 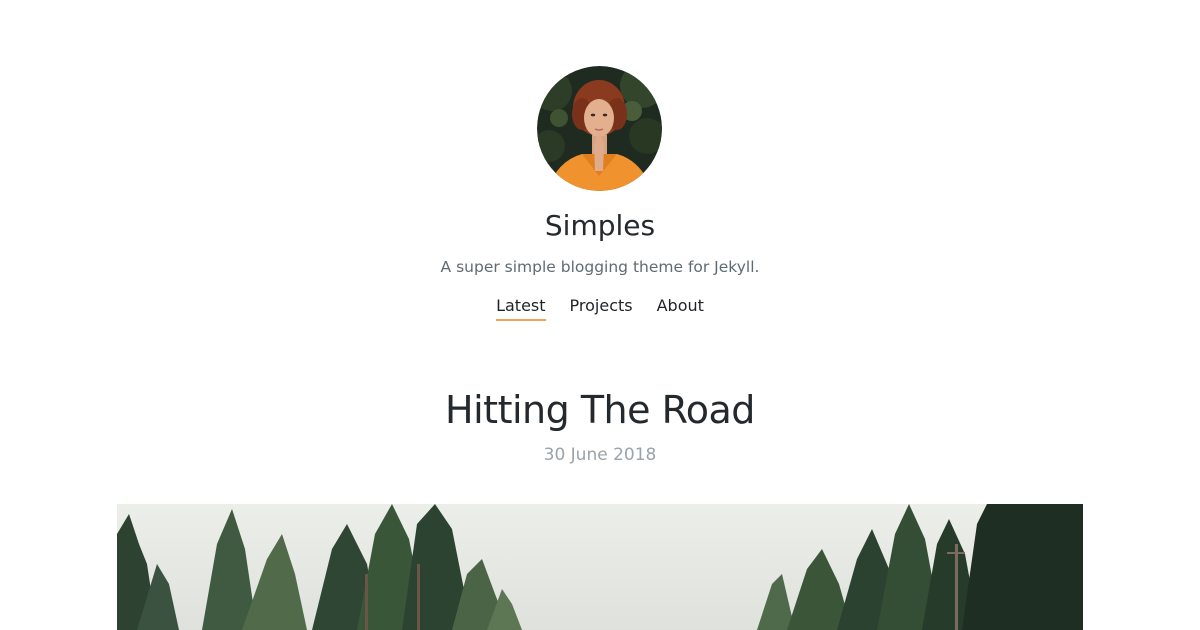 What do you see at coordinates (680, 308) in the screenshot?
I see `nav-item-about: About` at bounding box center [680, 308].